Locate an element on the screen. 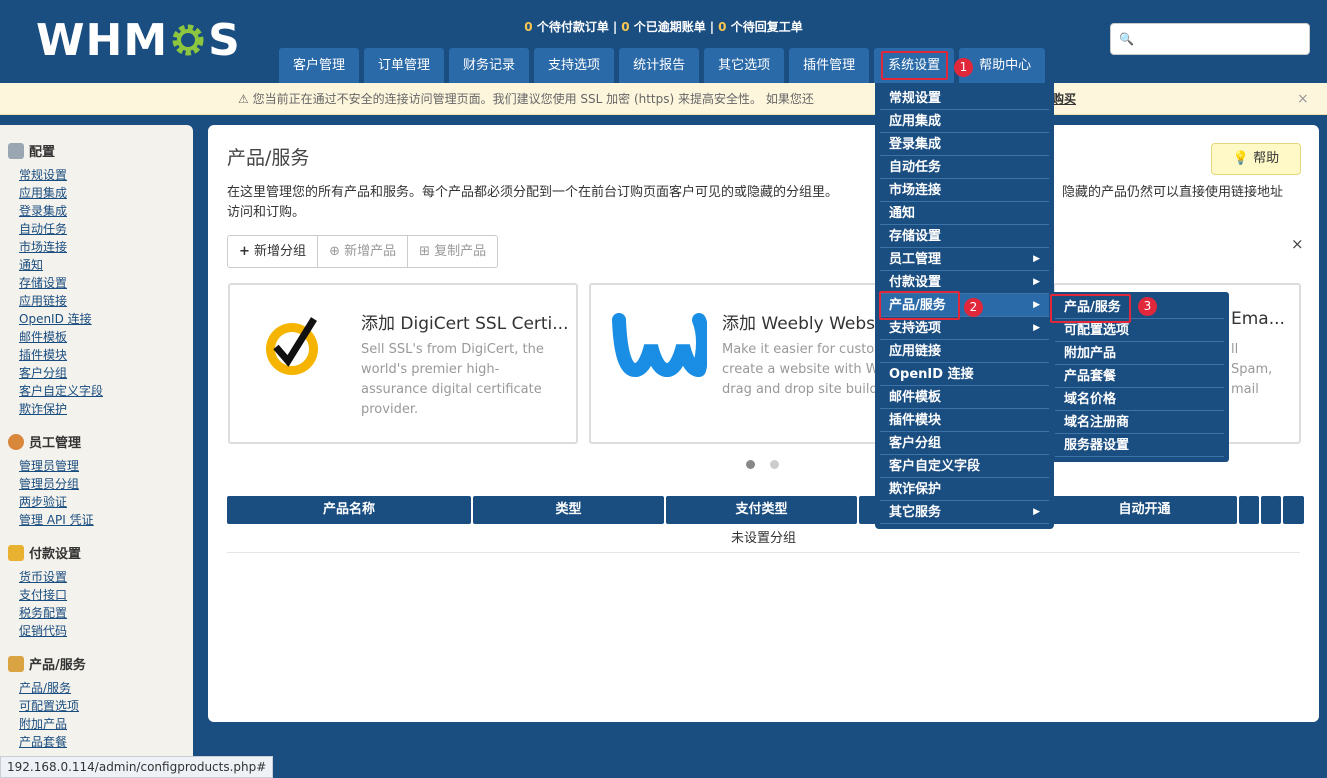 Image resolution: width=1327 pixels, height=778 pixels. new-group-button: + 新增分组 is located at coordinates (273, 251).